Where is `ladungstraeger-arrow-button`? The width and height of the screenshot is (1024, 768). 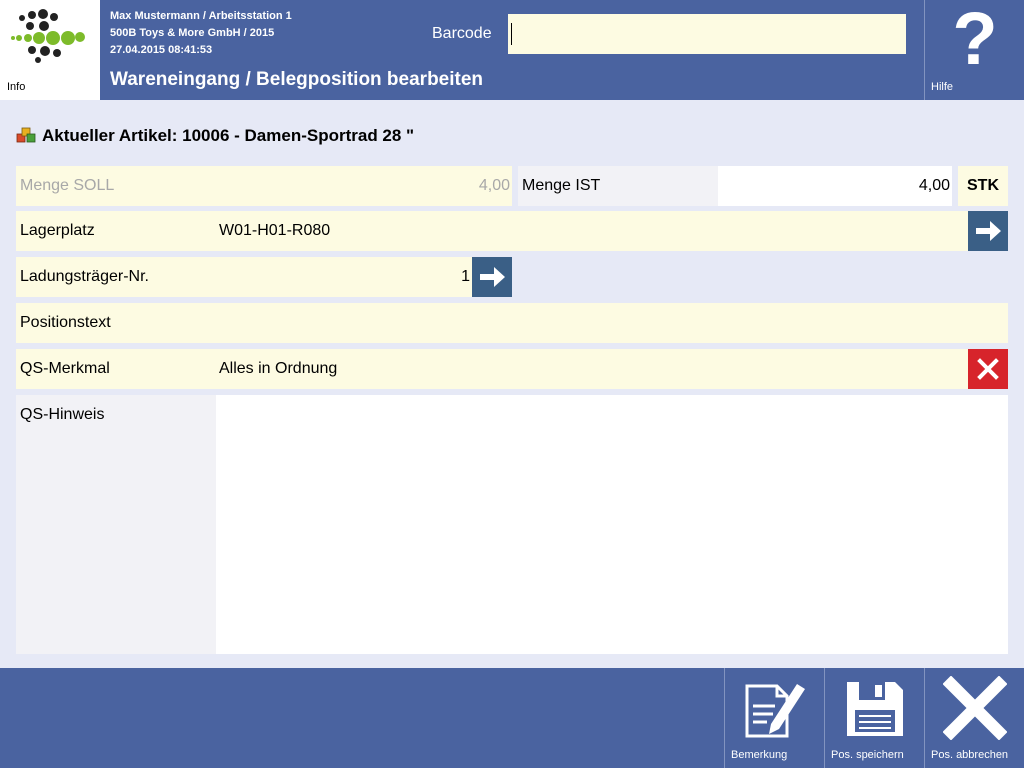 ladungstraeger-arrow-button is located at coordinates (492, 277).